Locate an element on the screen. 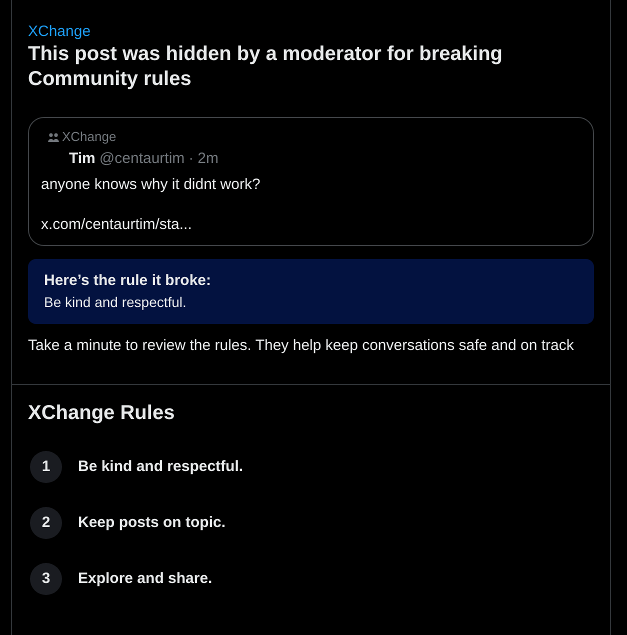  people-icon is located at coordinates (53, 137).